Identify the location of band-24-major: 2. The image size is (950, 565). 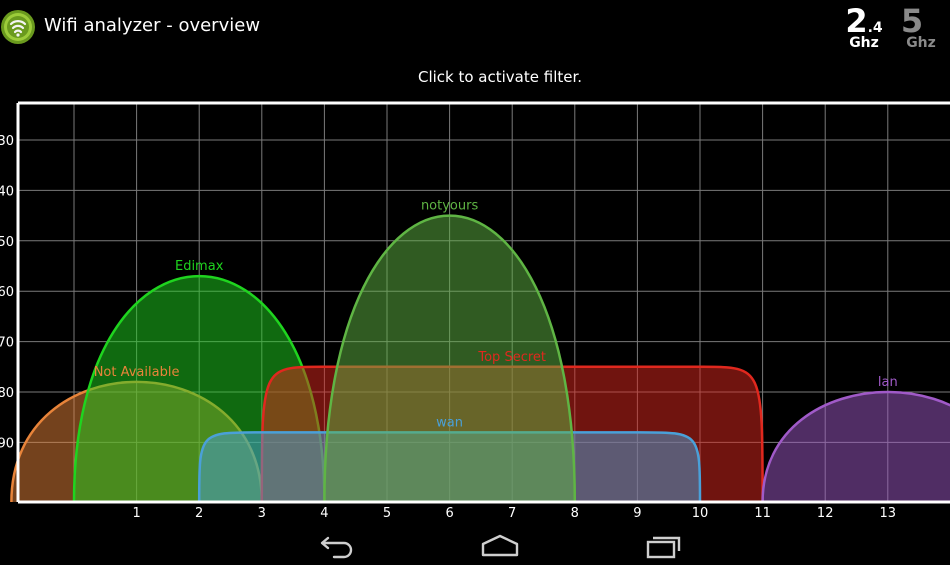
(856, 21).